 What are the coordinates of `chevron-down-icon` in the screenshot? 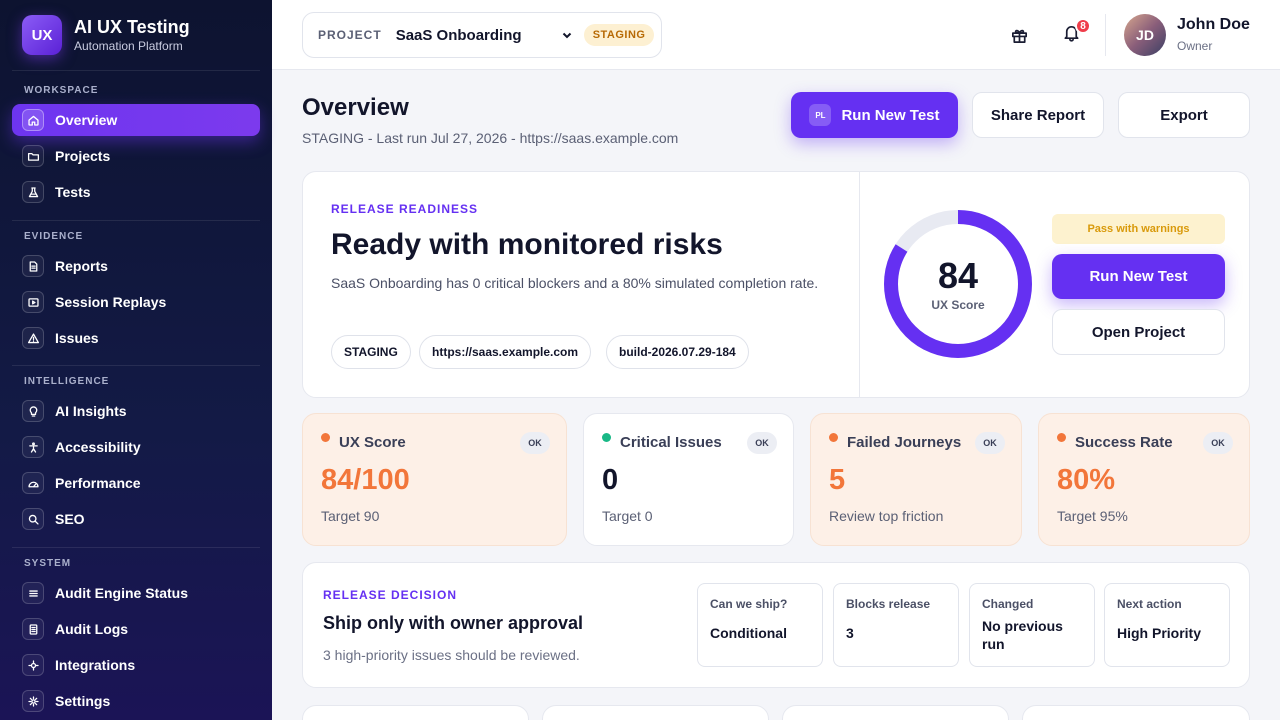 It's located at (567, 35).